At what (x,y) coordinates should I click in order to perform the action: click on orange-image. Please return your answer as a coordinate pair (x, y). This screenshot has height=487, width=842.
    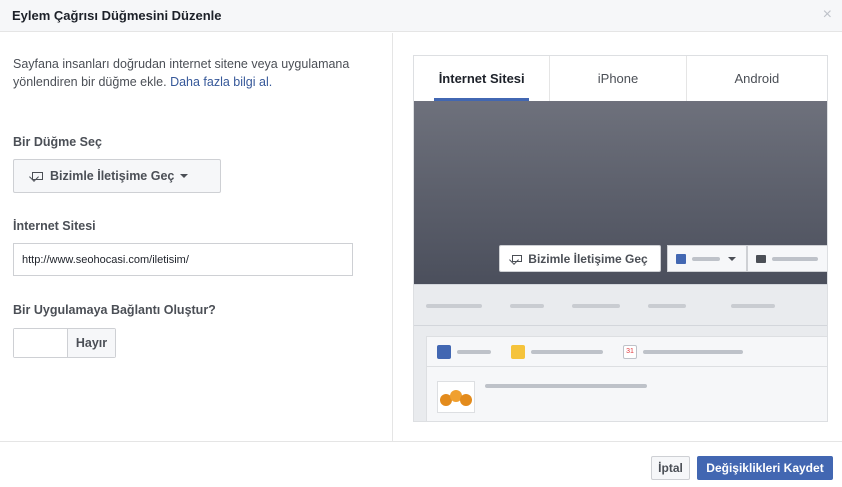
    Looking at the image, I should click on (466, 400).